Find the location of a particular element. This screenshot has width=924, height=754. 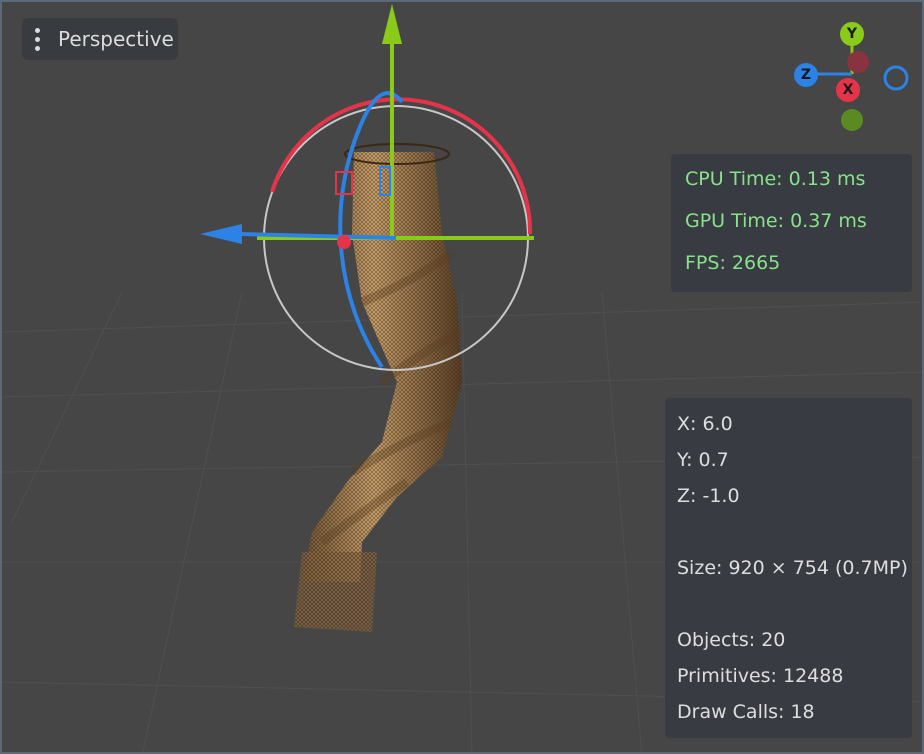

axis-z-icon: Z is located at coordinates (806, 75).